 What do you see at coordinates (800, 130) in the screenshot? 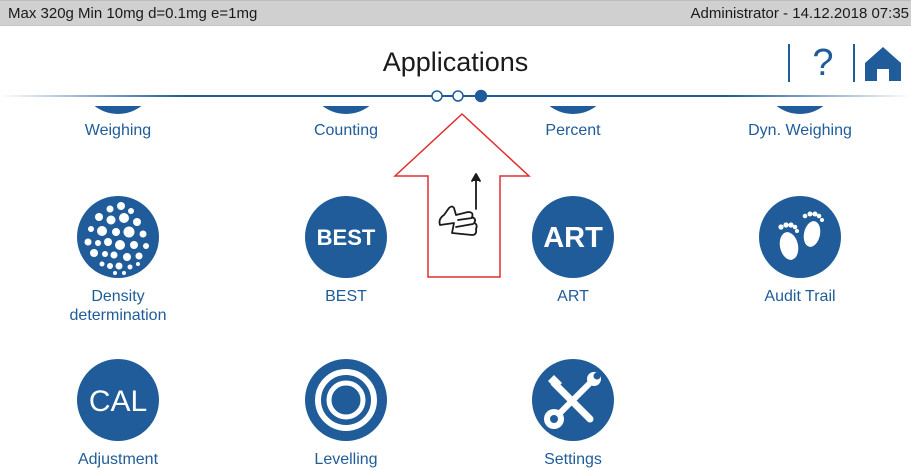
I see `app-label: Dyn. Weighing` at bounding box center [800, 130].